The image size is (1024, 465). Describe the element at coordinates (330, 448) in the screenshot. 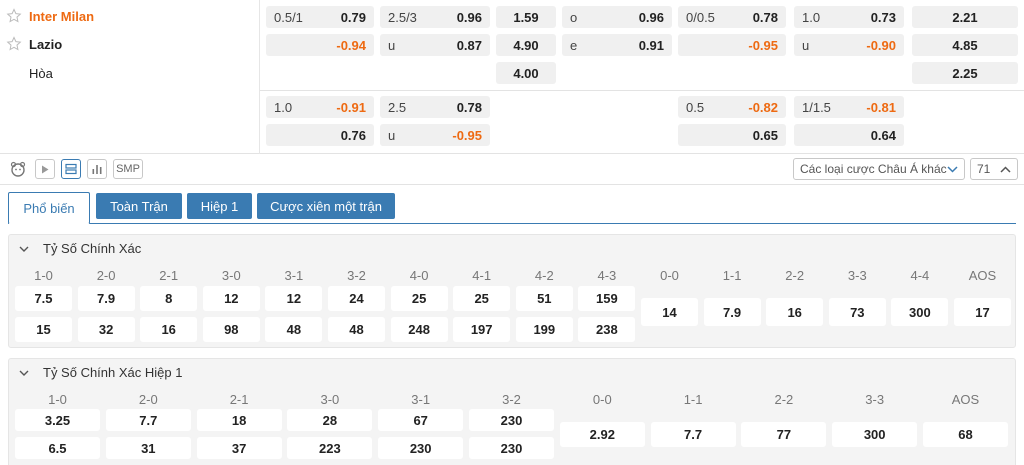

I see `score-odds-cell: 223` at that location.